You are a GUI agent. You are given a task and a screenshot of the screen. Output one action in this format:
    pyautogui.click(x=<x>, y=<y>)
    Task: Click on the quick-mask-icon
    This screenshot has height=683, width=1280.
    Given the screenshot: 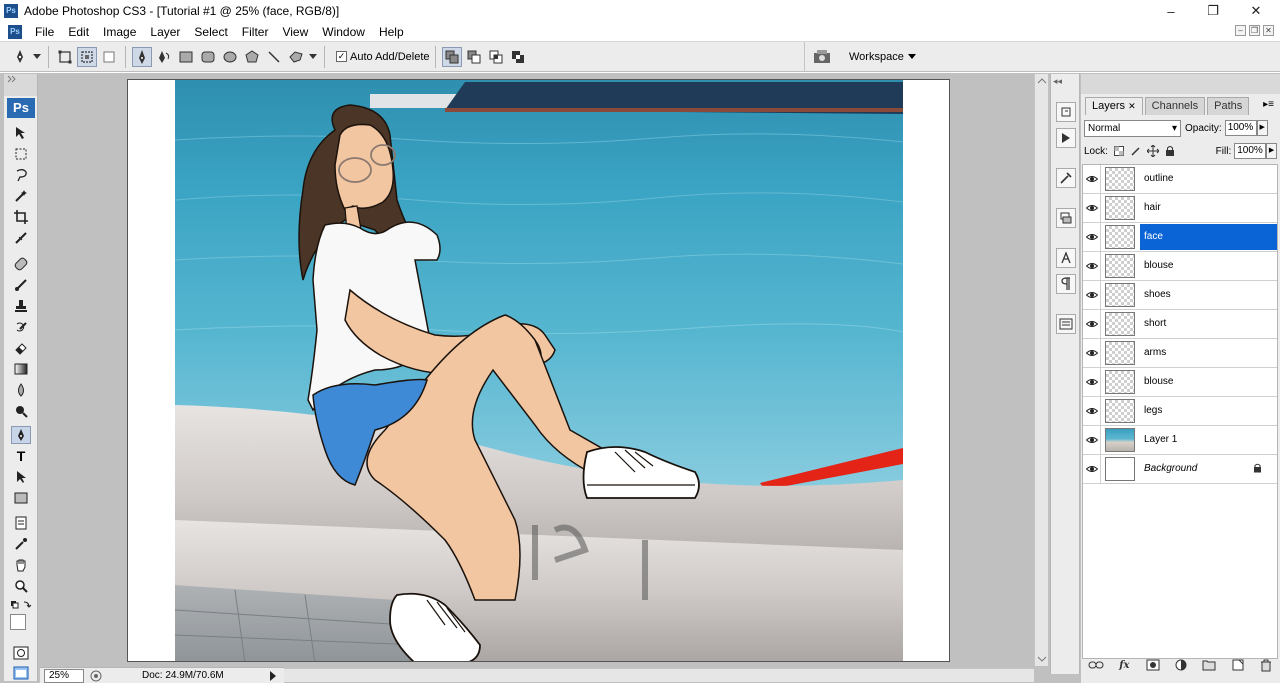 What is the action you would take?
    pyautogui.click(x=21, y=653)
    